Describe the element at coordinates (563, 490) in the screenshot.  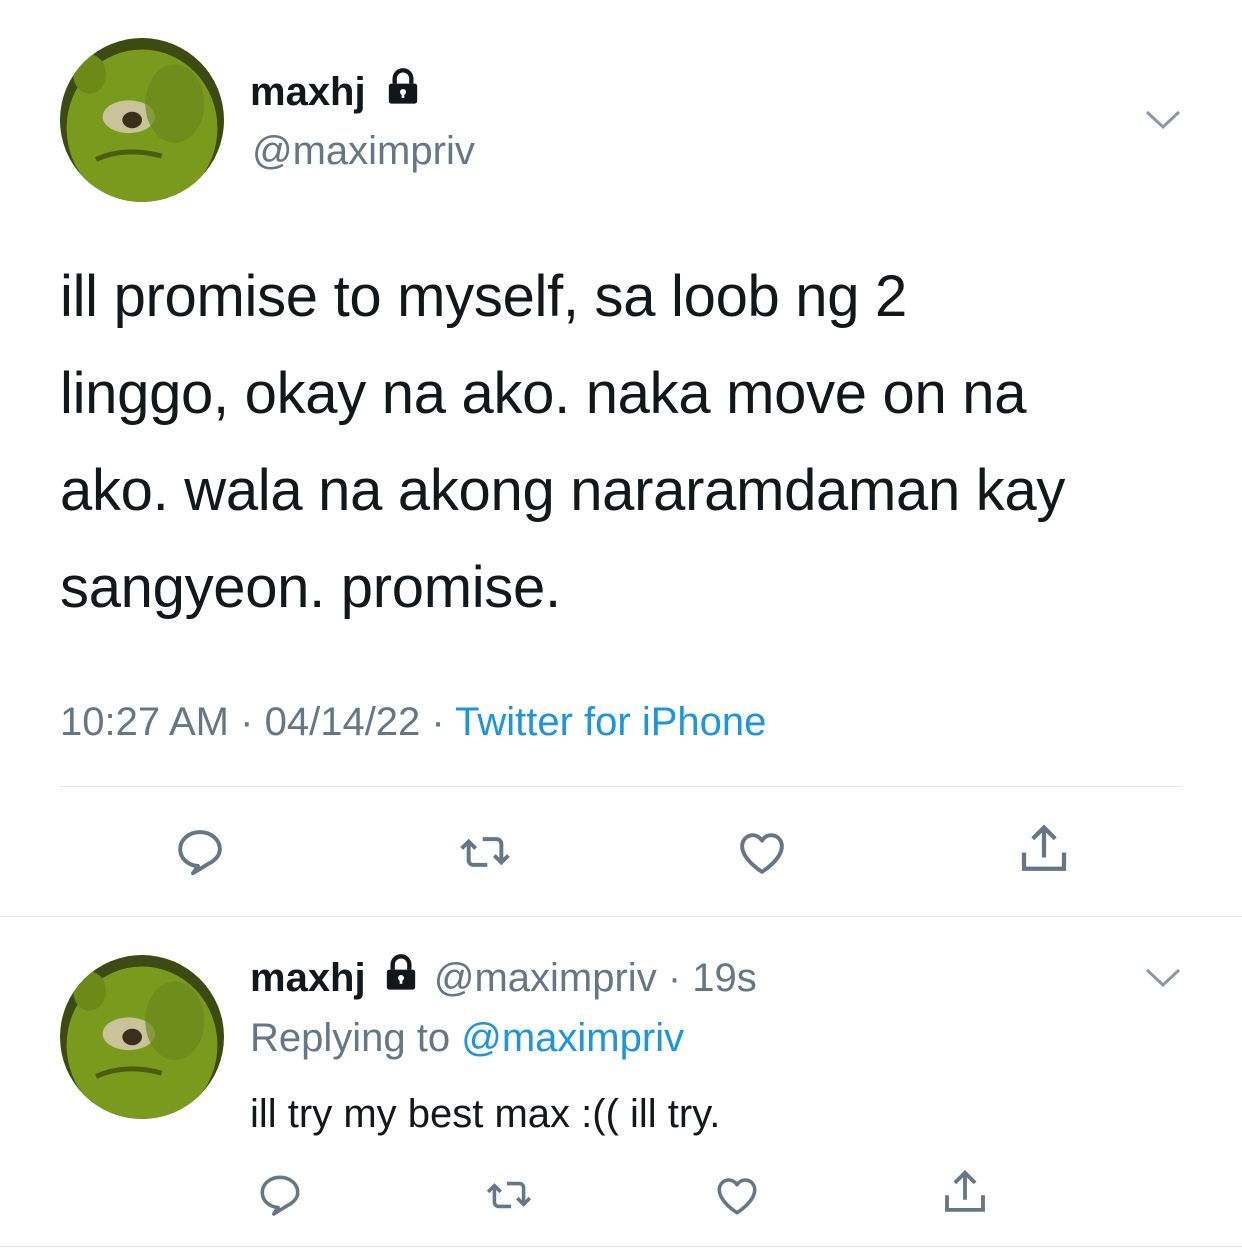
I see `tweet-text-line: ako. wala na akong nararamdaman kay` at that location.